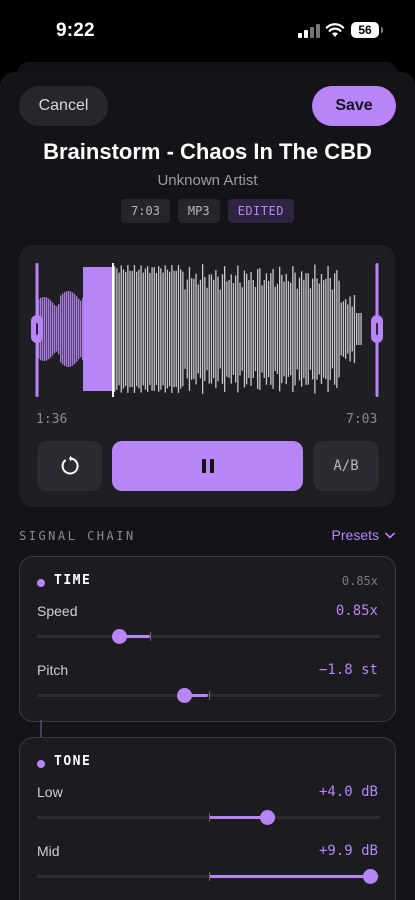  What do you see at coordinates (53, 670) in the screenshot?
I see `pitch-label: Pitch` at bounding box center [53, 670].